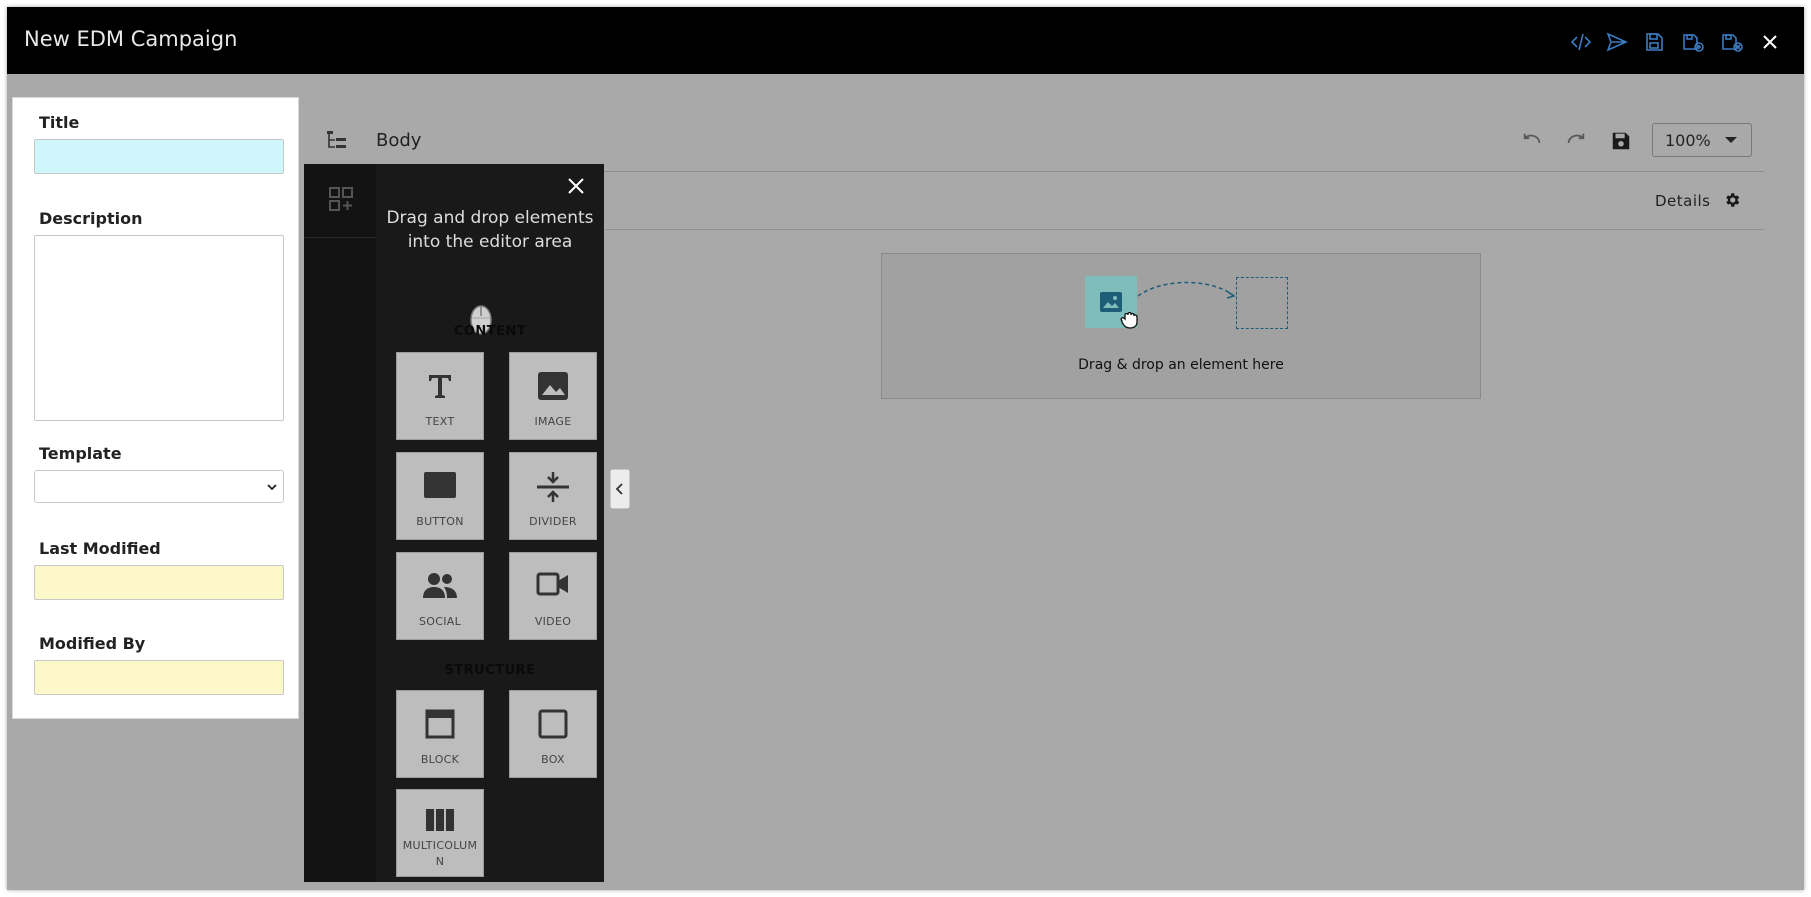  What do you see at coordinates (553, 724) in the screenshot?
I see `box-icon` at bounding box center [553, 724].